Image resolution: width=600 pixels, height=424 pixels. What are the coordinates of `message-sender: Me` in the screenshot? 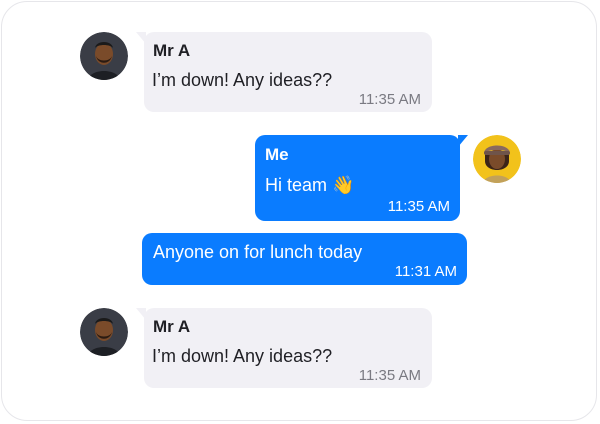 It's located at (277, 154).